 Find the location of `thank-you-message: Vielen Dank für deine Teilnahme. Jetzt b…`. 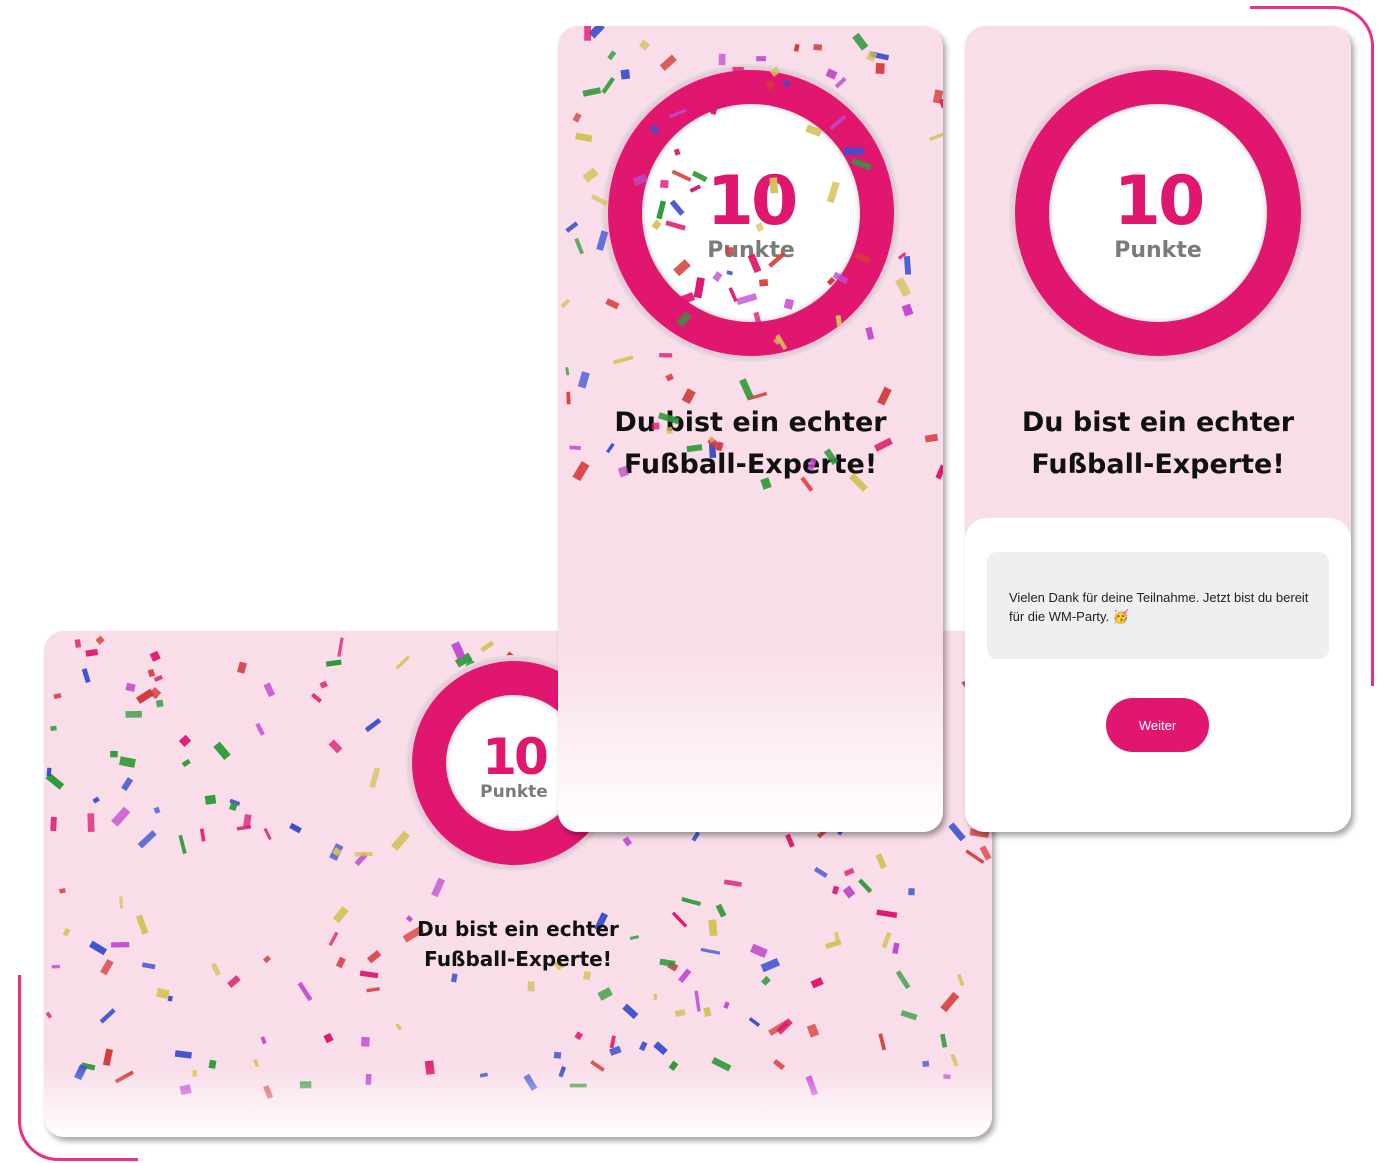

thank-you-message: Vielen Dank für deine Teilnahme. Jetzt b… is located at coordinates (1158, 605).